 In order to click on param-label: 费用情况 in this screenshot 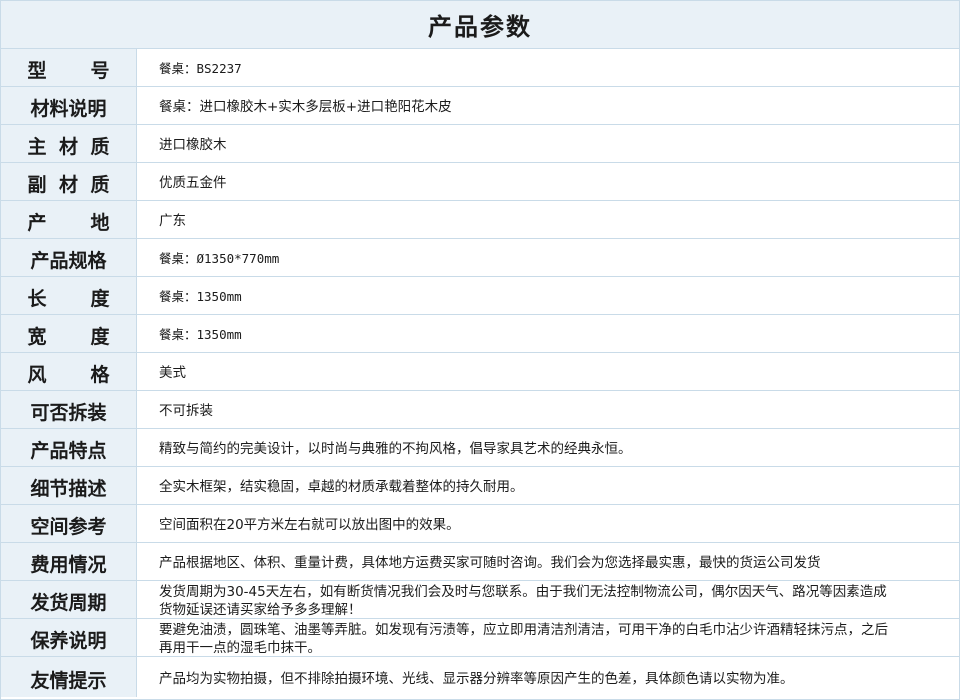, I will do `click(69, 561)`.